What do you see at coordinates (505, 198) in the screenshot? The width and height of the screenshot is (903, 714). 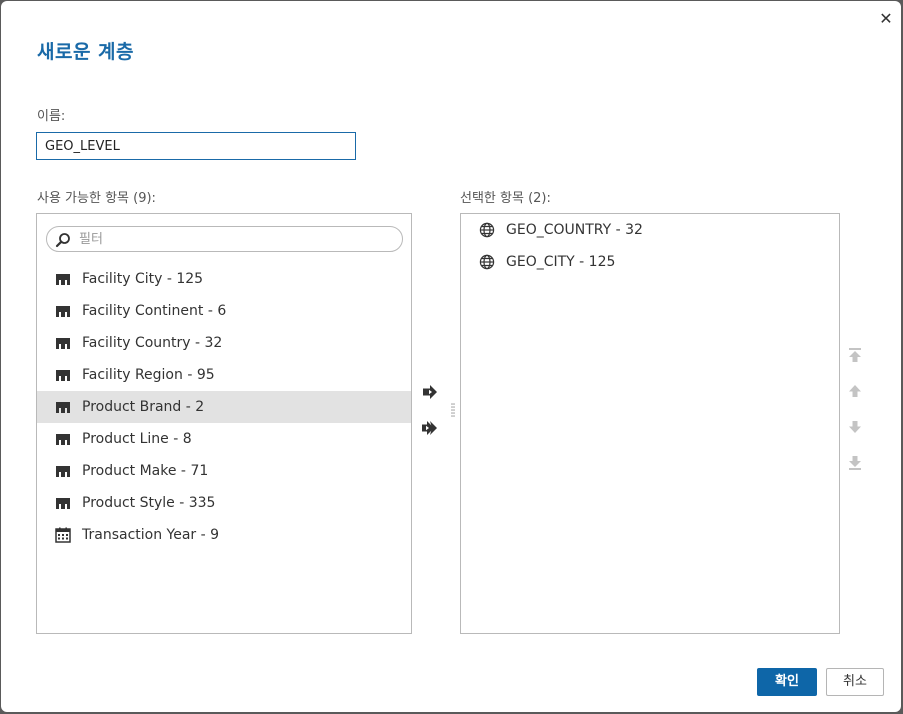 I see `selected-items-label: 선택한 항목 (2):` at bounding box center [505, 198].